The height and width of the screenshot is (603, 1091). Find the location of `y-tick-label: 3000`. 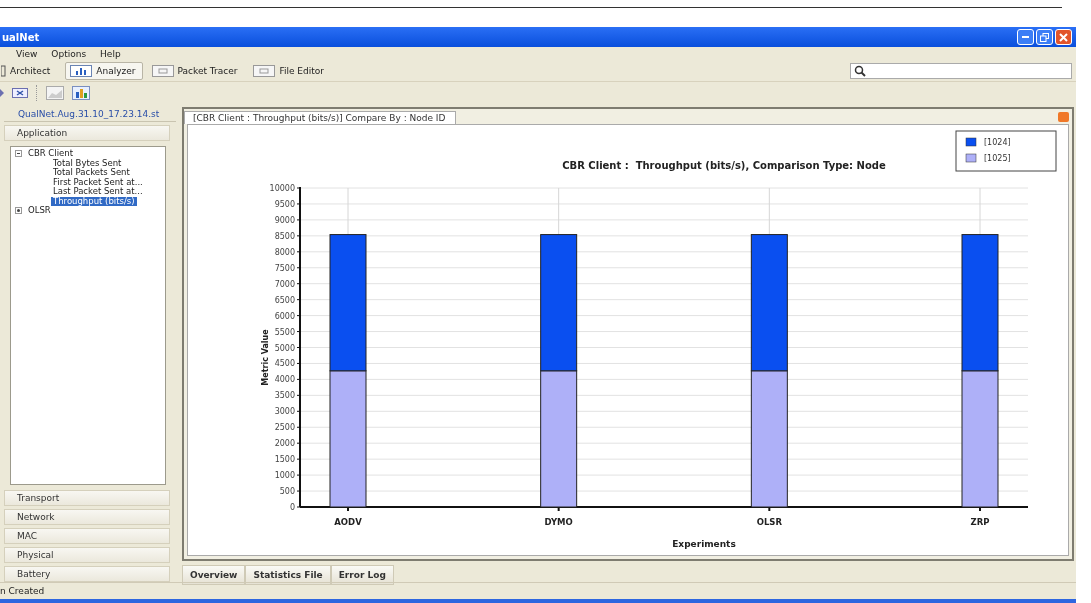

y-tick-label: 3000 is located at coordinates (284, 412).